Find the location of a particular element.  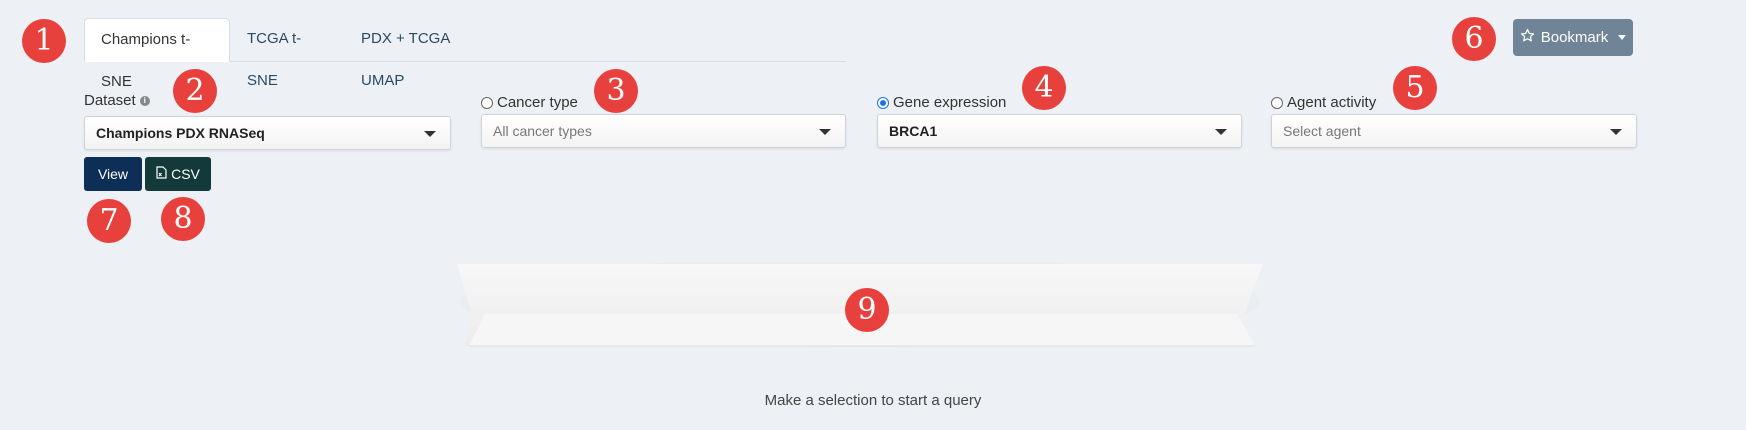

gene-expression-label: Gene expression is located at coordinates (950, 102).